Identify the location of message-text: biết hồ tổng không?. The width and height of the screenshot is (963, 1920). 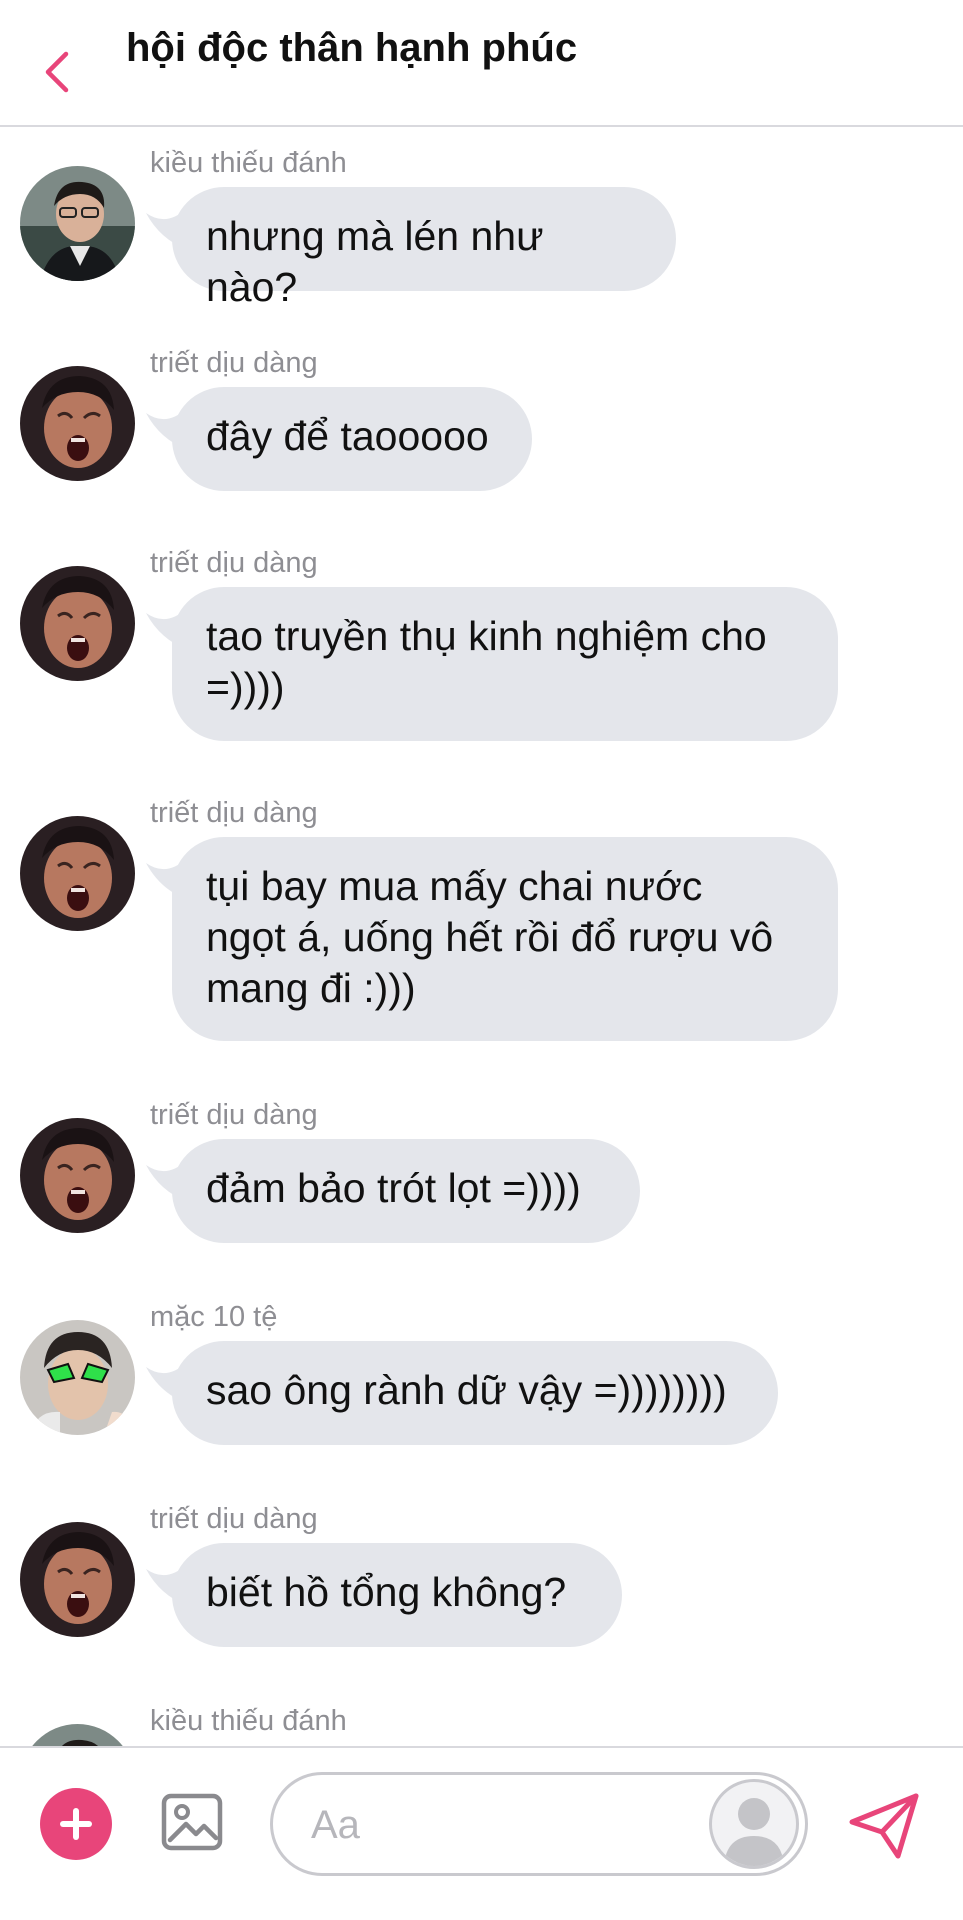
(386, 1592).